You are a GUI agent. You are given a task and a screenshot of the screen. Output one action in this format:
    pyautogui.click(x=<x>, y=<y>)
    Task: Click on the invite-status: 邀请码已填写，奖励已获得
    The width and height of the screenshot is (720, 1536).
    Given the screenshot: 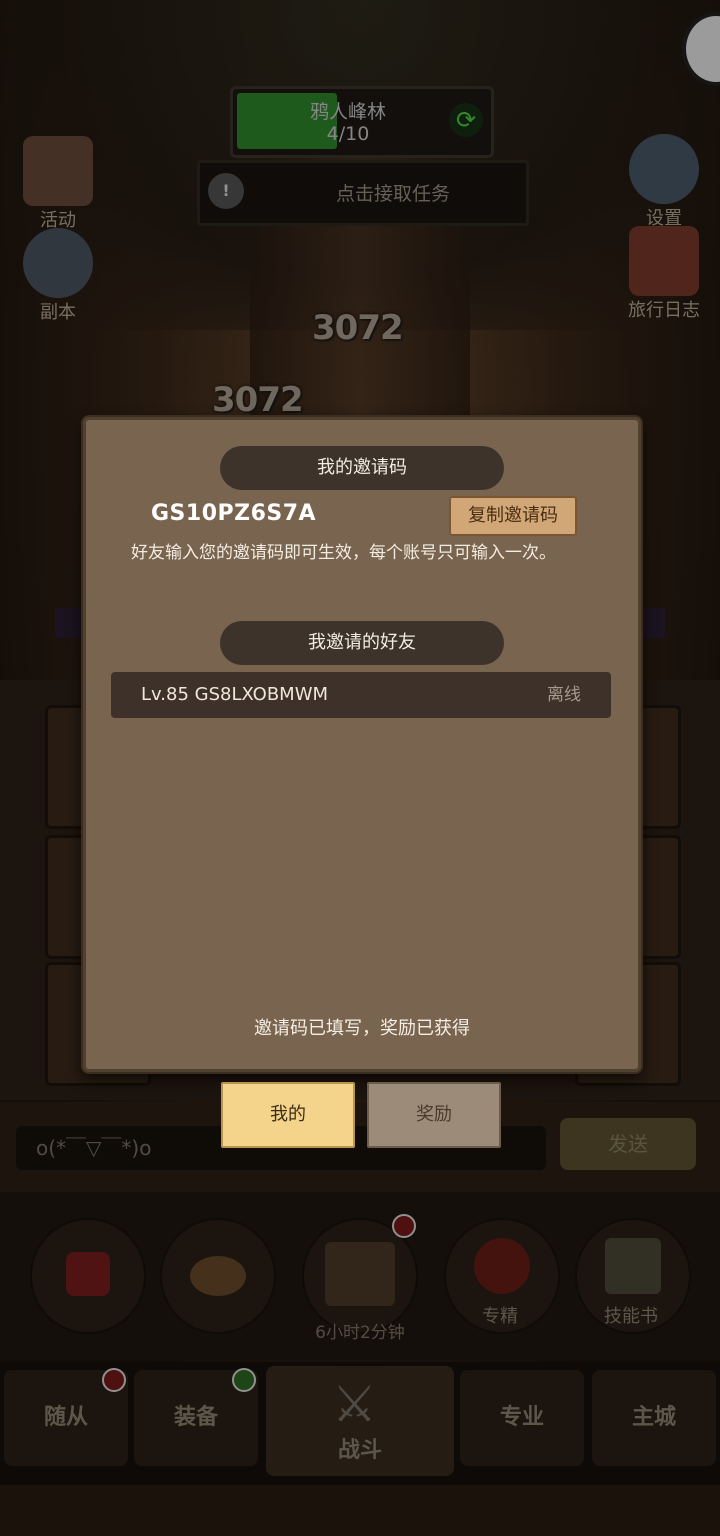 What is the action you would take?
    pyautogui.click(x=362, y=1028)
    